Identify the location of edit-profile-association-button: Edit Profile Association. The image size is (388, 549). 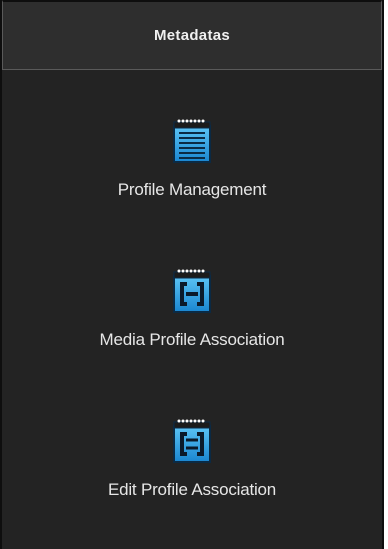
(192, 459).